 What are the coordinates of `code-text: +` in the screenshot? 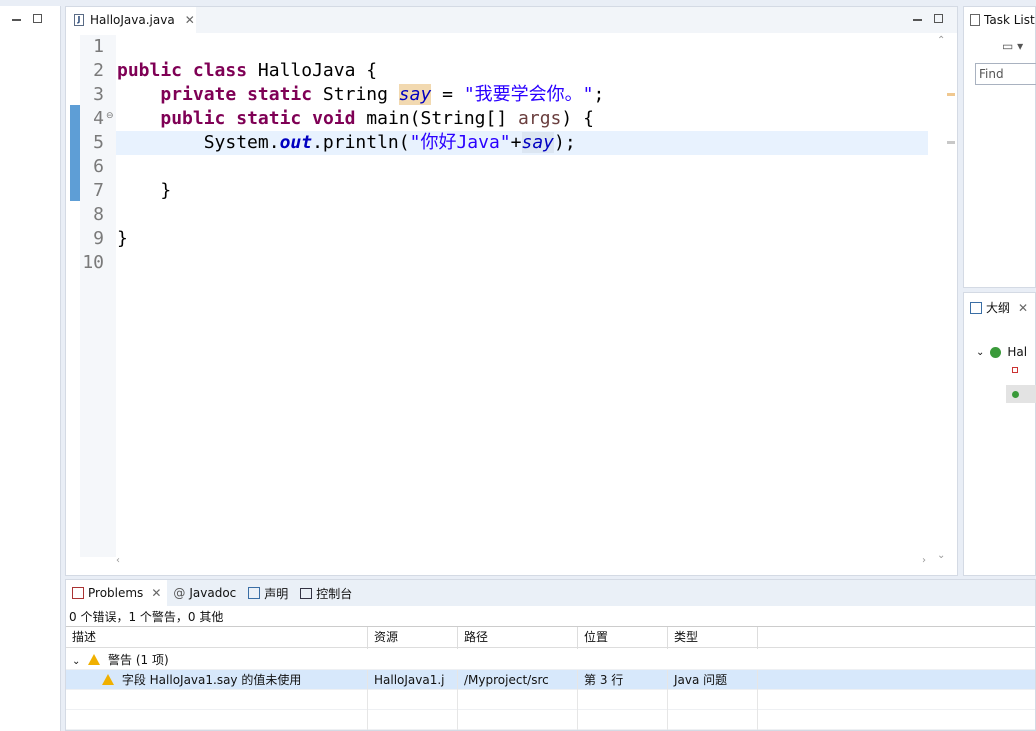 It's located at (516, 142).